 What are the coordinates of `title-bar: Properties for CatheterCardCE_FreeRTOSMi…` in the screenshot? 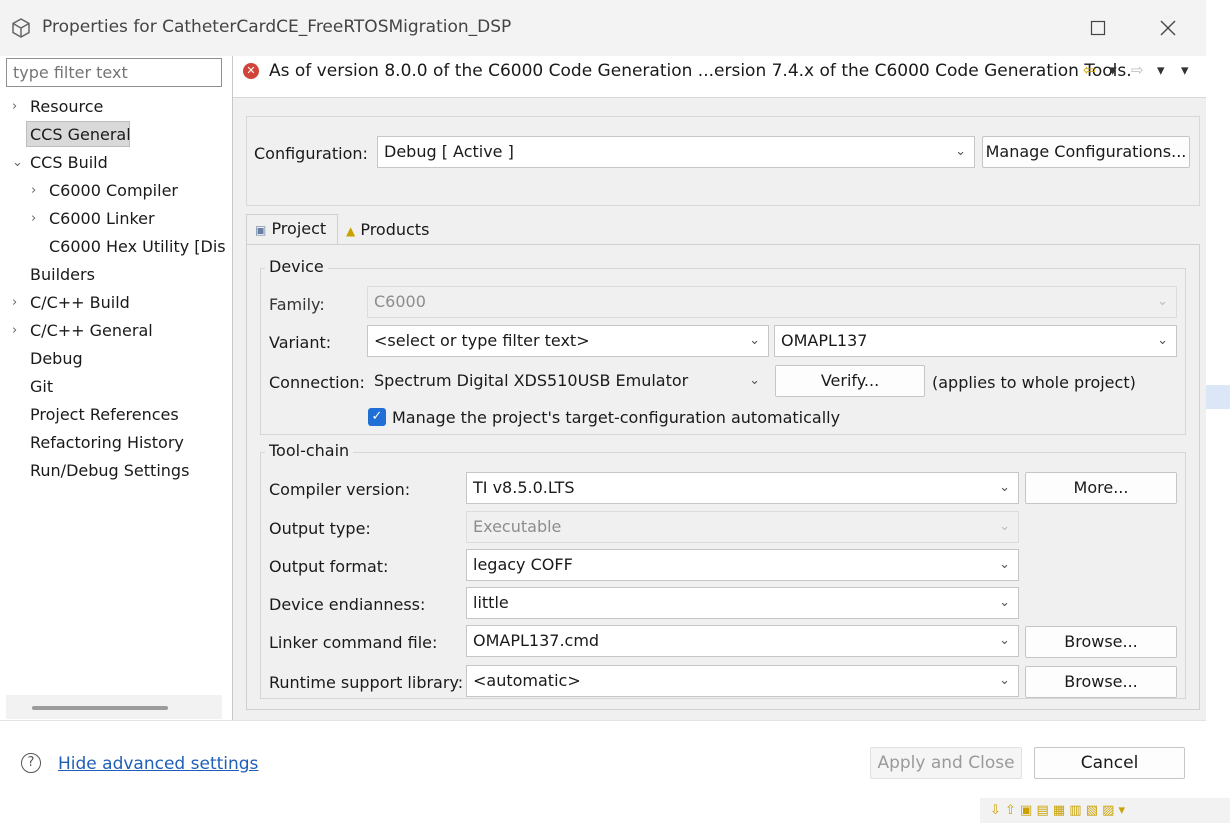 It's located at (603, 28).